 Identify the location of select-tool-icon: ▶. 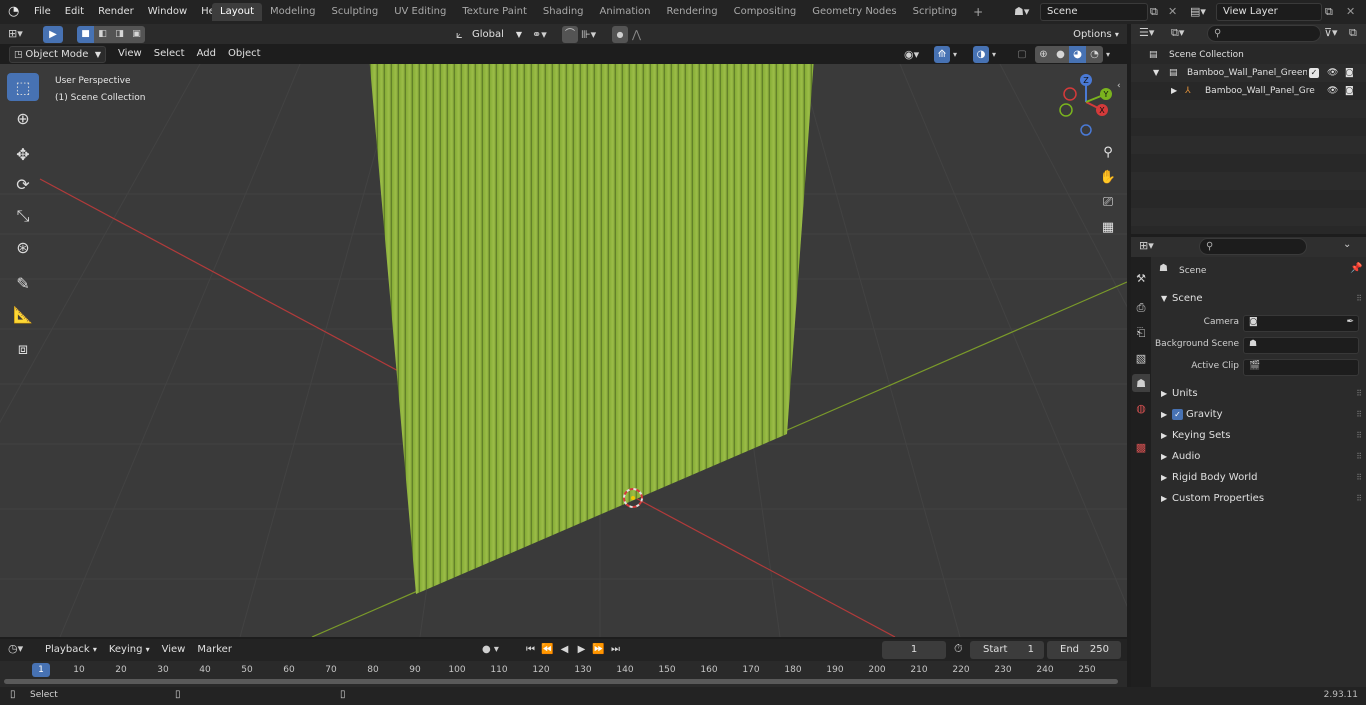
(53, 34).